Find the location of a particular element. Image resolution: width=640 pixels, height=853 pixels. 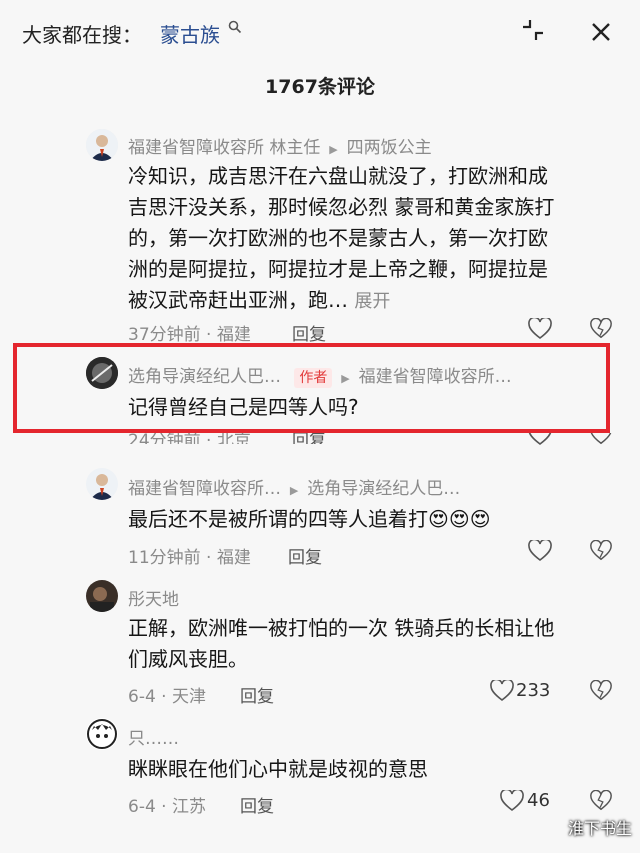

comment-text-line: 被汉武帝赶出亚洲，跑… 展开 is located at coordinates (368, 301).